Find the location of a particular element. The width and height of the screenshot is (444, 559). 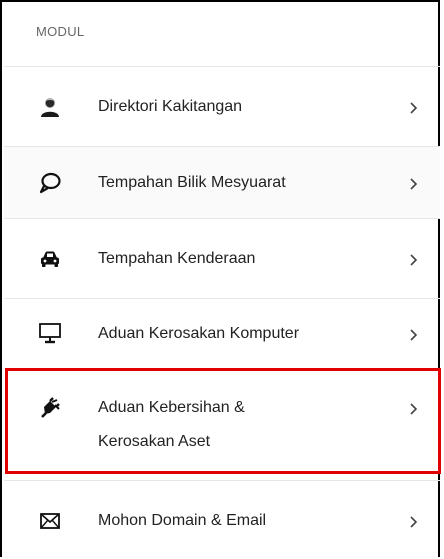

menu-item-tempahan-kenderaan: Tempahan Kenderaan is located at coordinates (222, 258).